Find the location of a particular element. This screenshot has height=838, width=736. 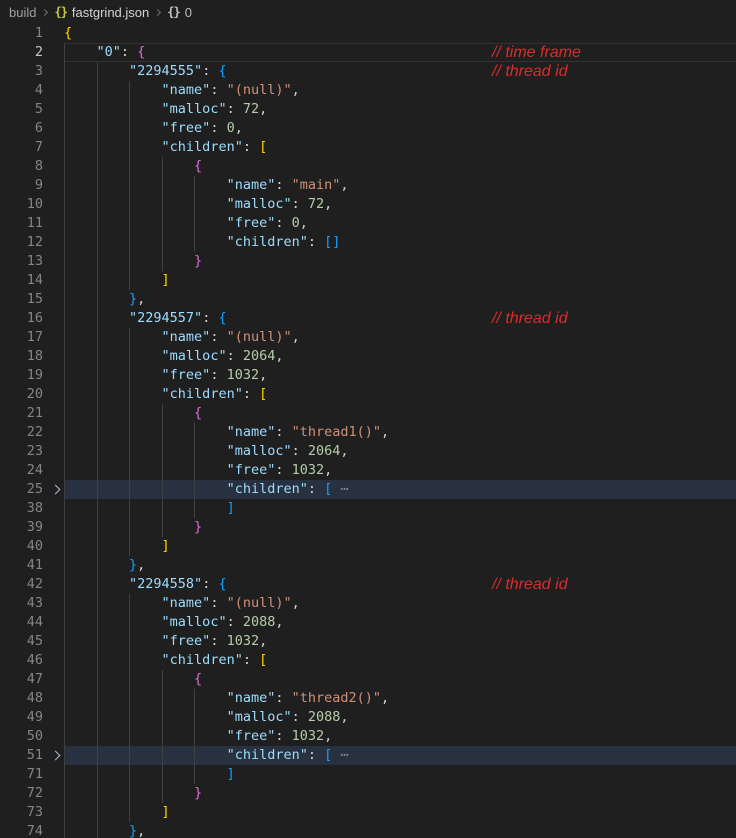

breadcrumb-item-file: fastgrind.json is located at coordinates (110, 12).